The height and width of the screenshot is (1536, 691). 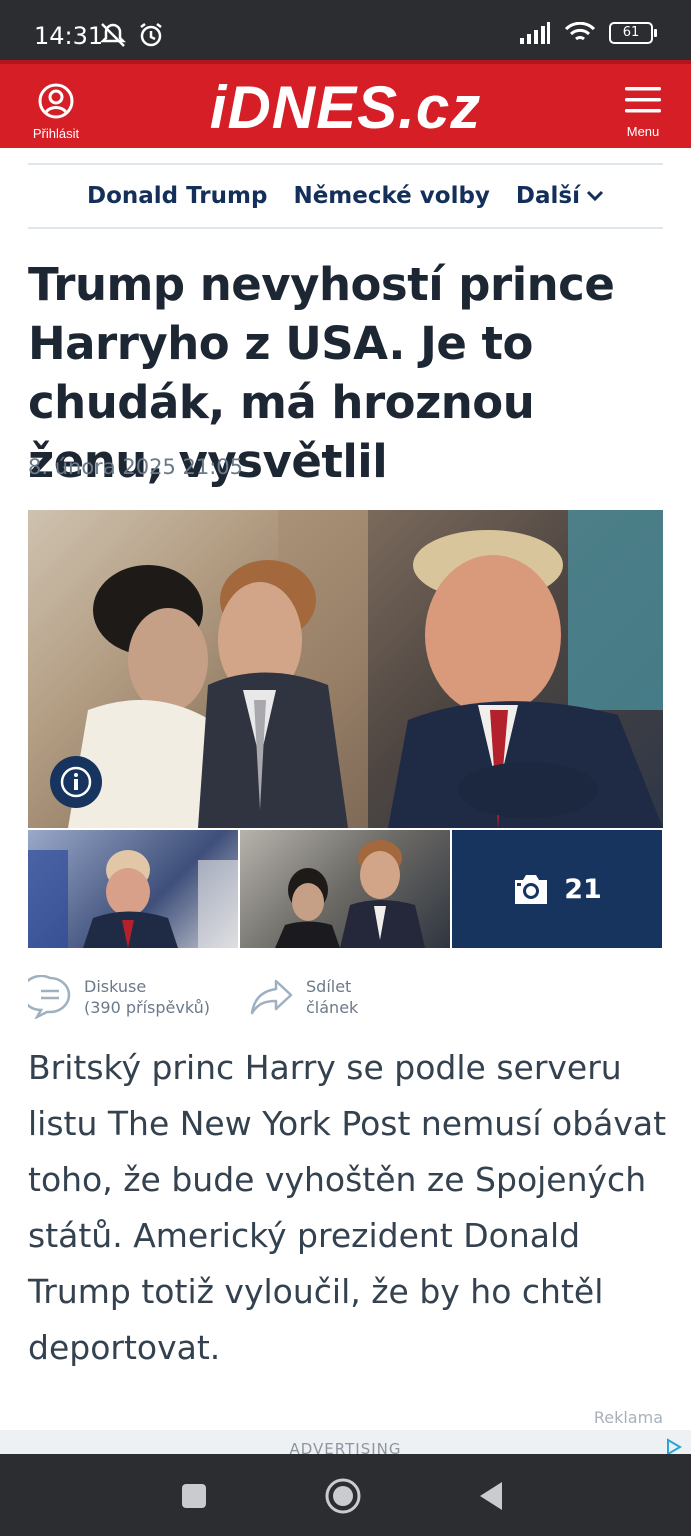 I want to click on wifi-icon, so click(x=580, y=31).